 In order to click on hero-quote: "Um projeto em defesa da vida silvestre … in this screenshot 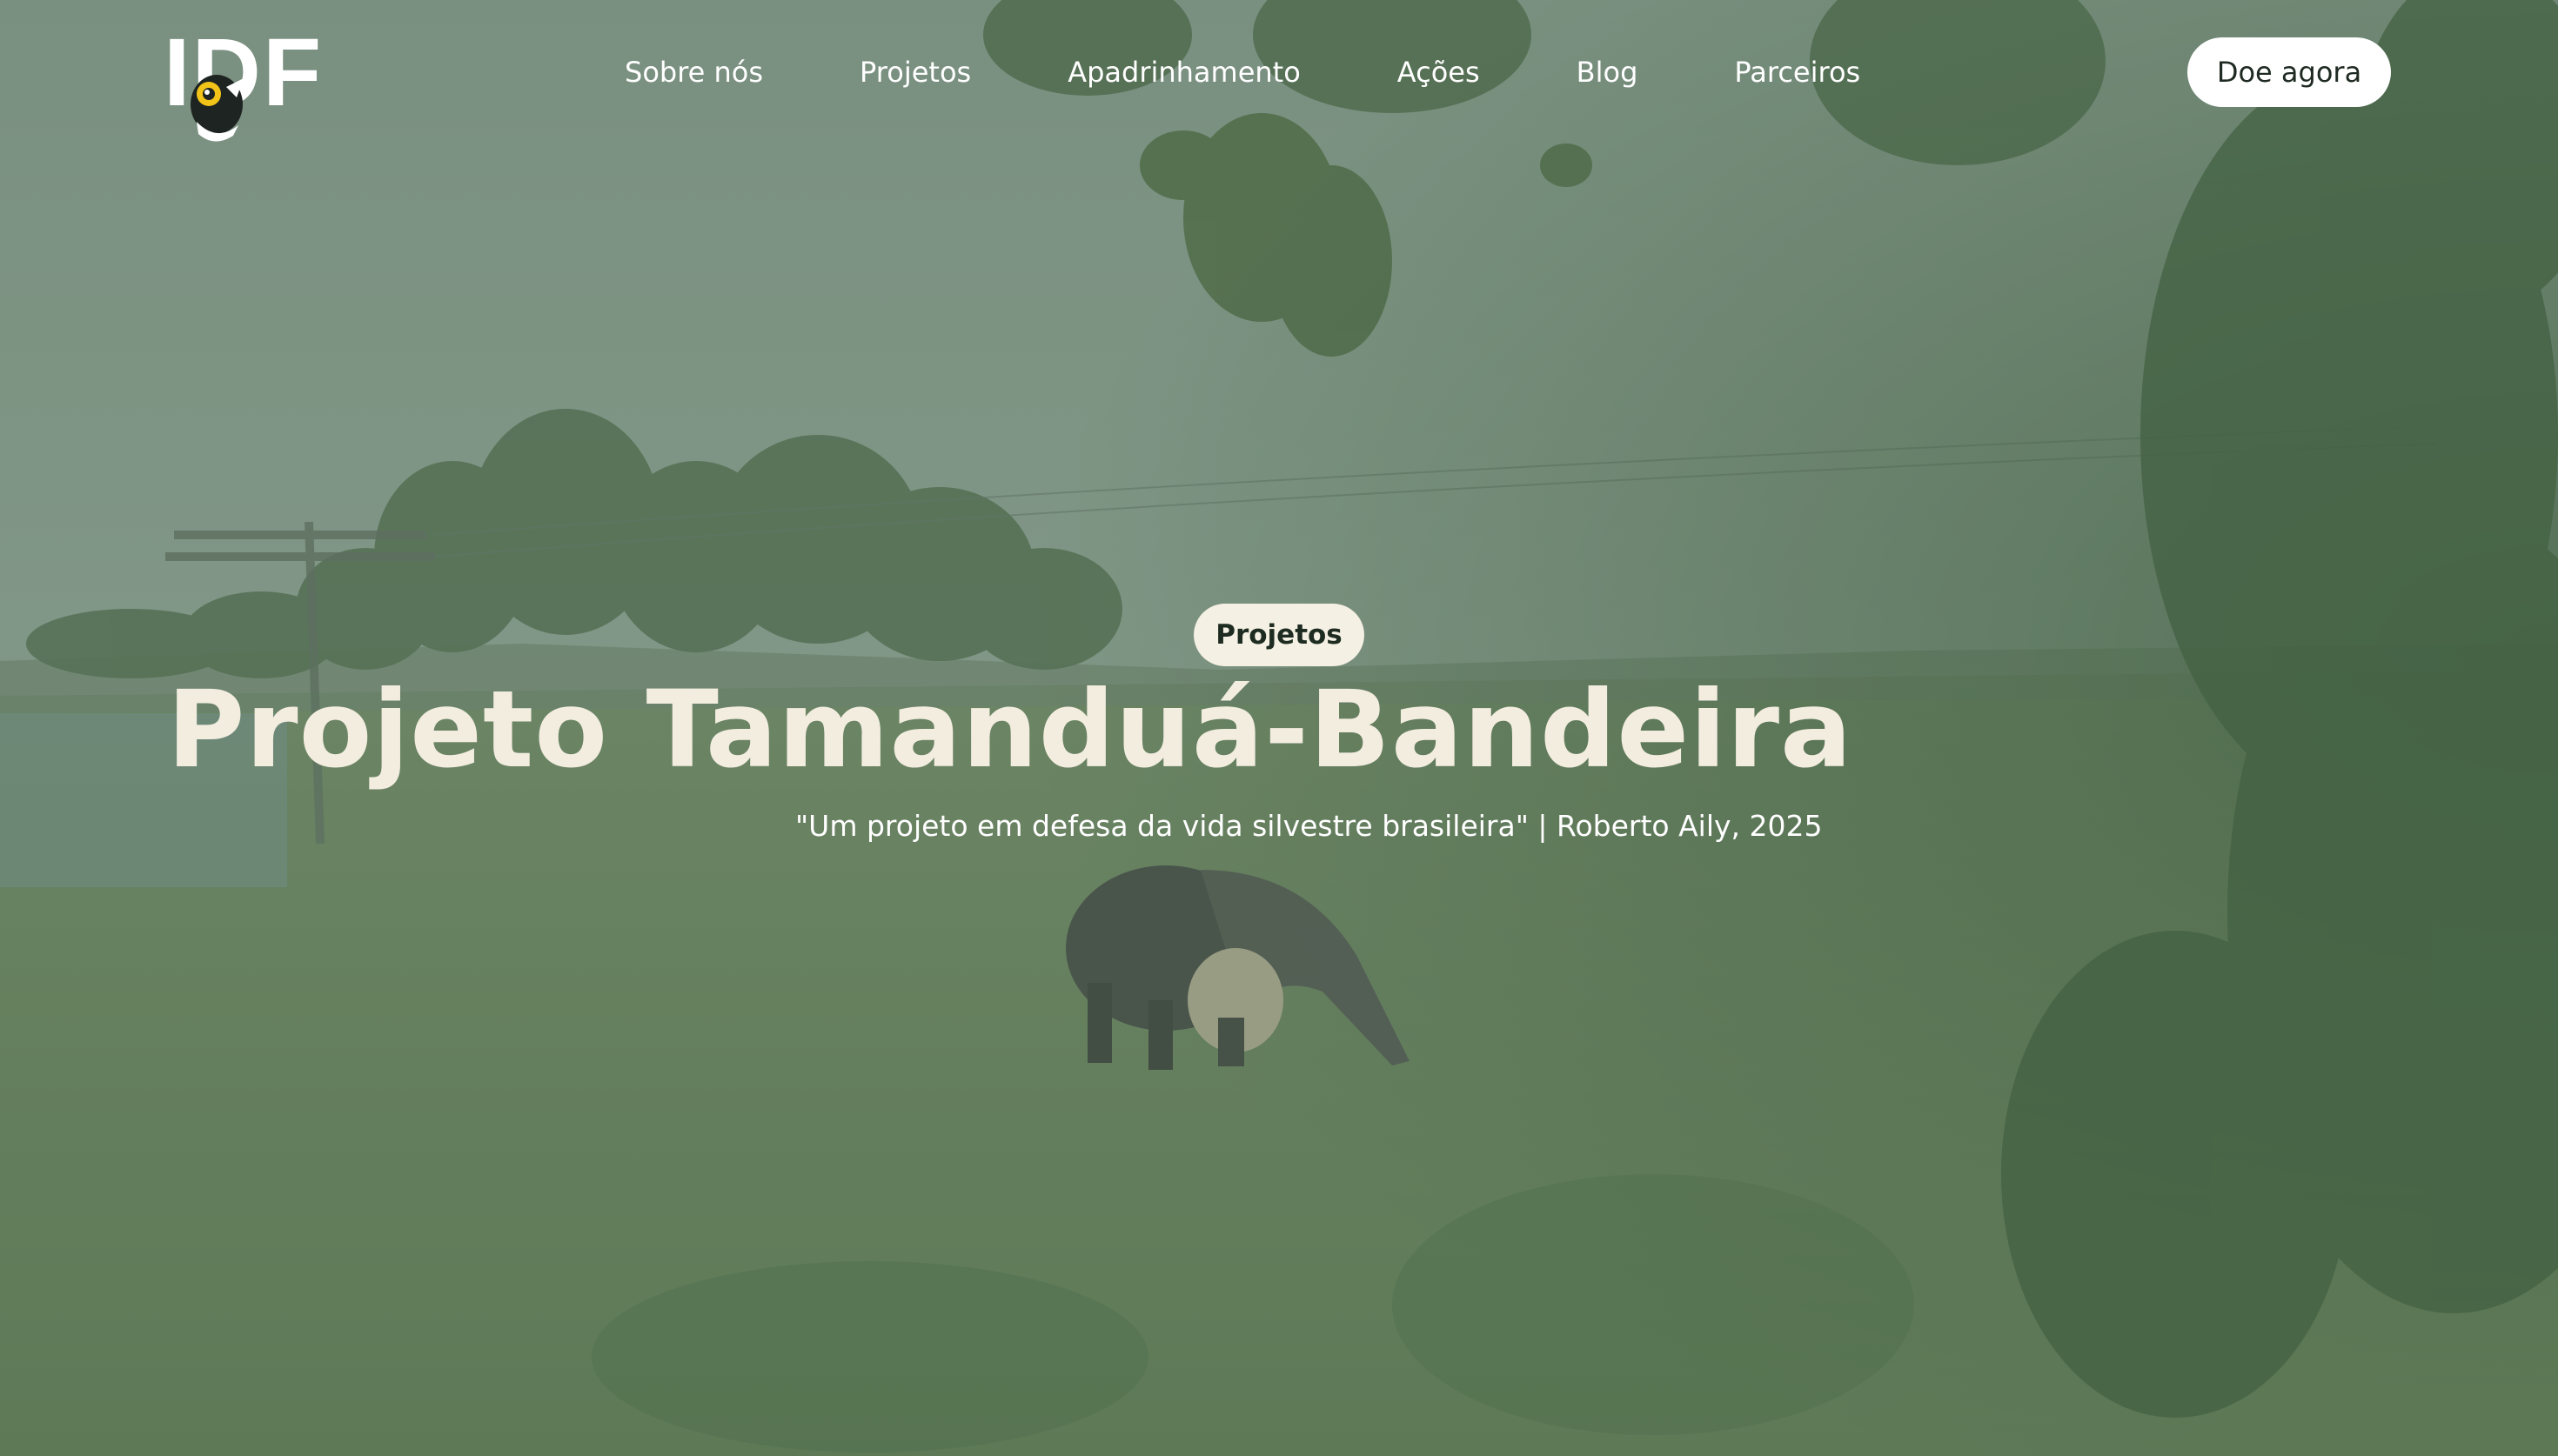, I will do `click(1309, 826)`.